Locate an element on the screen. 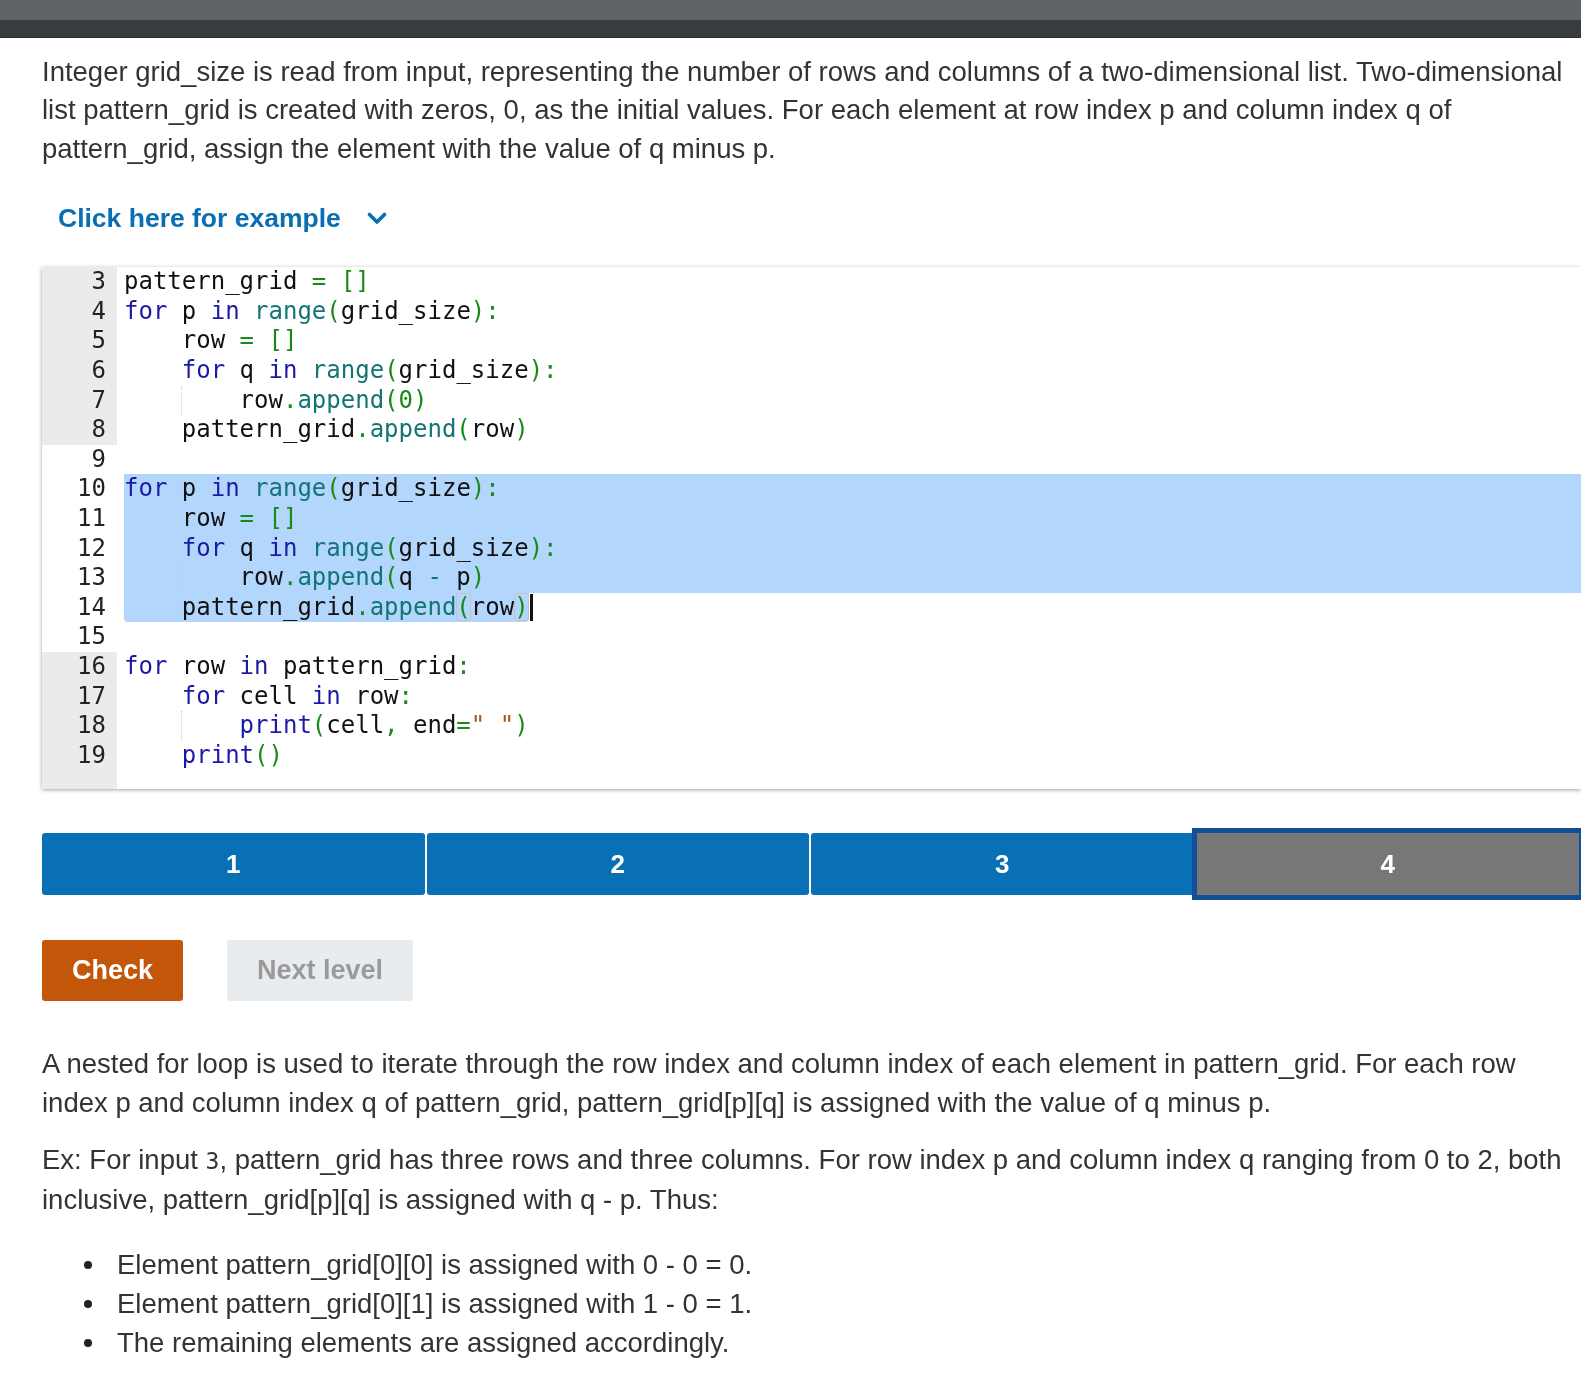 The width and height of the screenshot is (1581, 1373). code-line: row.append(0) is located at coordinates (333, 400).